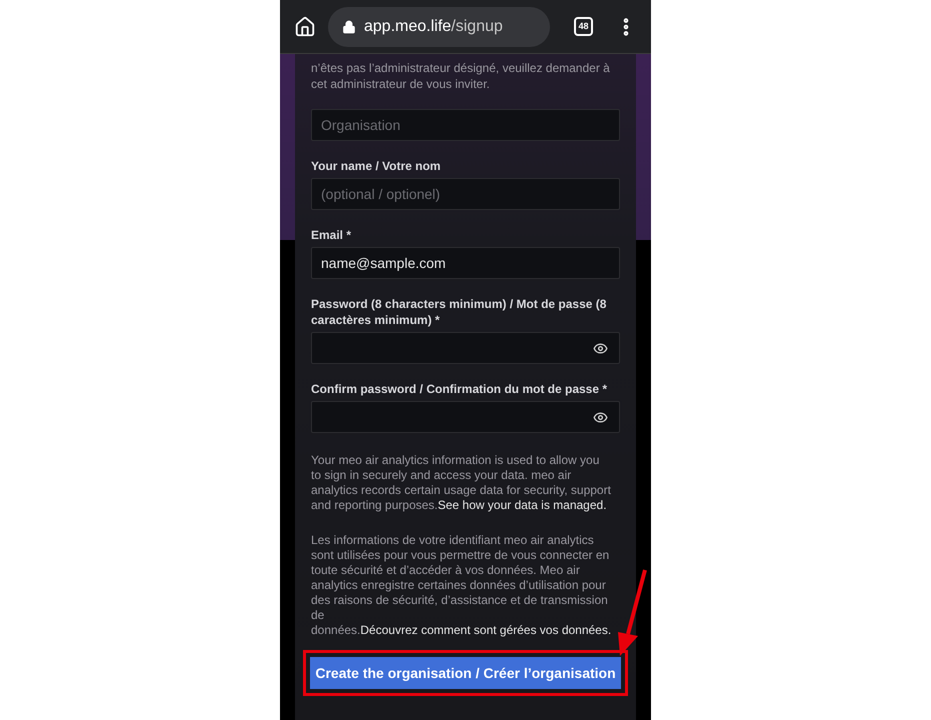 The image size is (931, 720). I want to click on home-icon, so click(305, 27).